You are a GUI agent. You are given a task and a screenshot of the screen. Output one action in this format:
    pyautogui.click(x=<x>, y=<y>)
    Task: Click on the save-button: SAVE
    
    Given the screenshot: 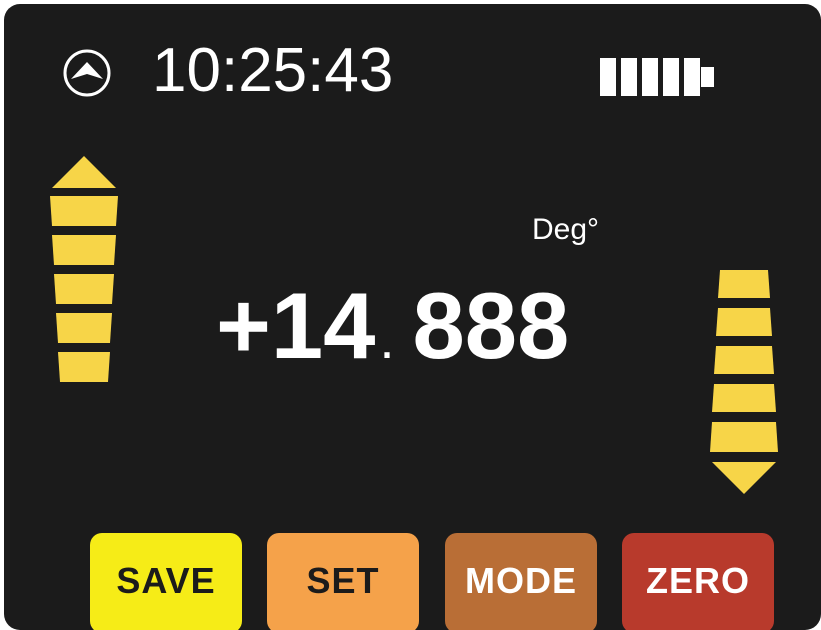 What is the action you would take?
    pyautogui.click(x=166, y=581)
    